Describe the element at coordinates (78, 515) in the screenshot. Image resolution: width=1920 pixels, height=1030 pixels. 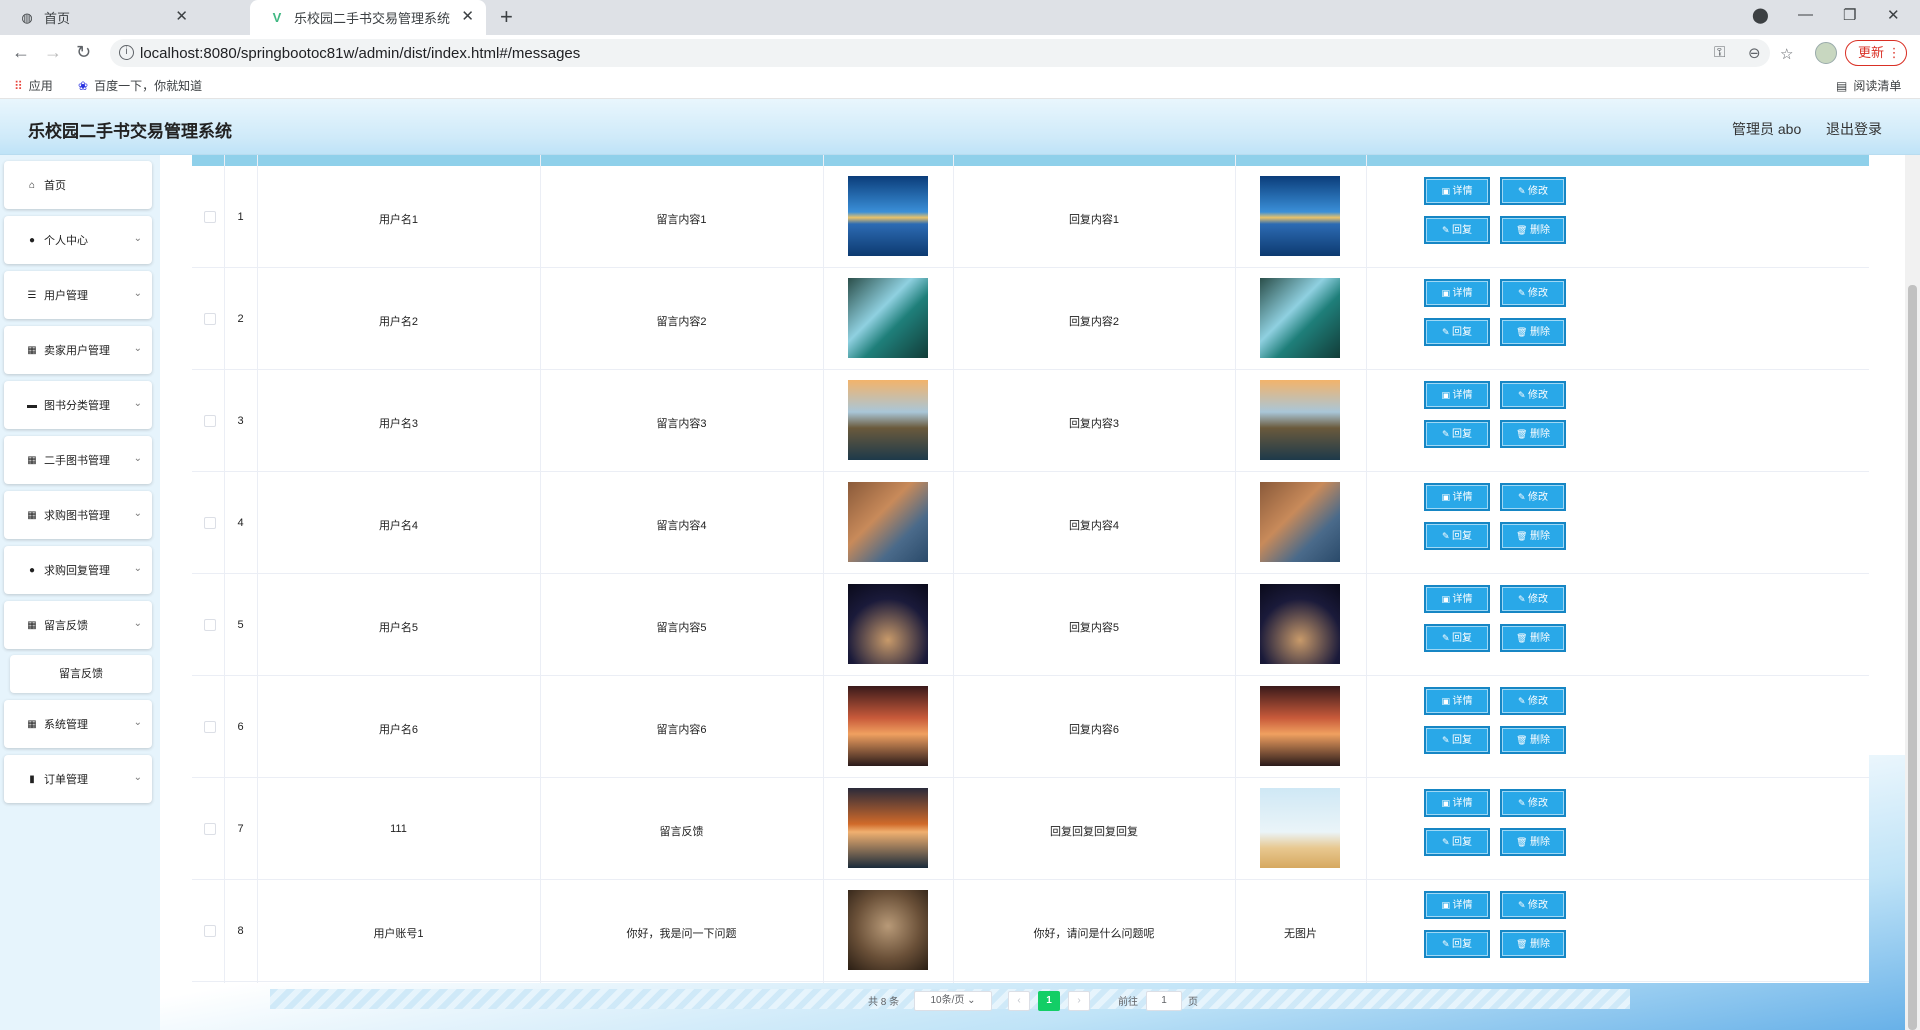
I see `sidebar-item-7: ▦ 求购图书管理 ⌄` at that location.